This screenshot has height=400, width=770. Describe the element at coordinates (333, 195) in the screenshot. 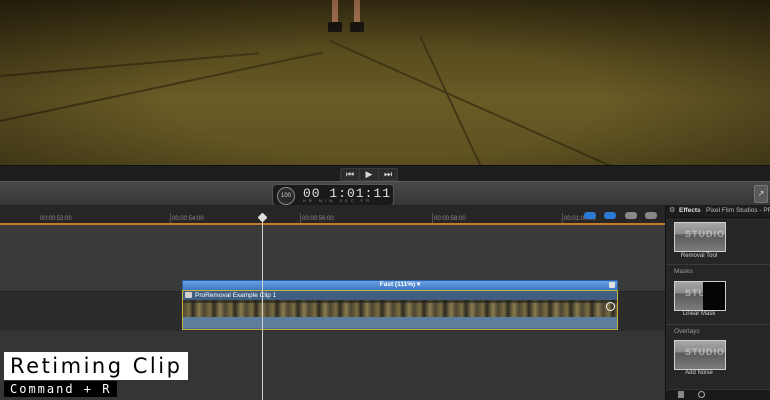

I see `timecode-display: 100 00 1:01:11 HR MIN SEC FR` at that location.